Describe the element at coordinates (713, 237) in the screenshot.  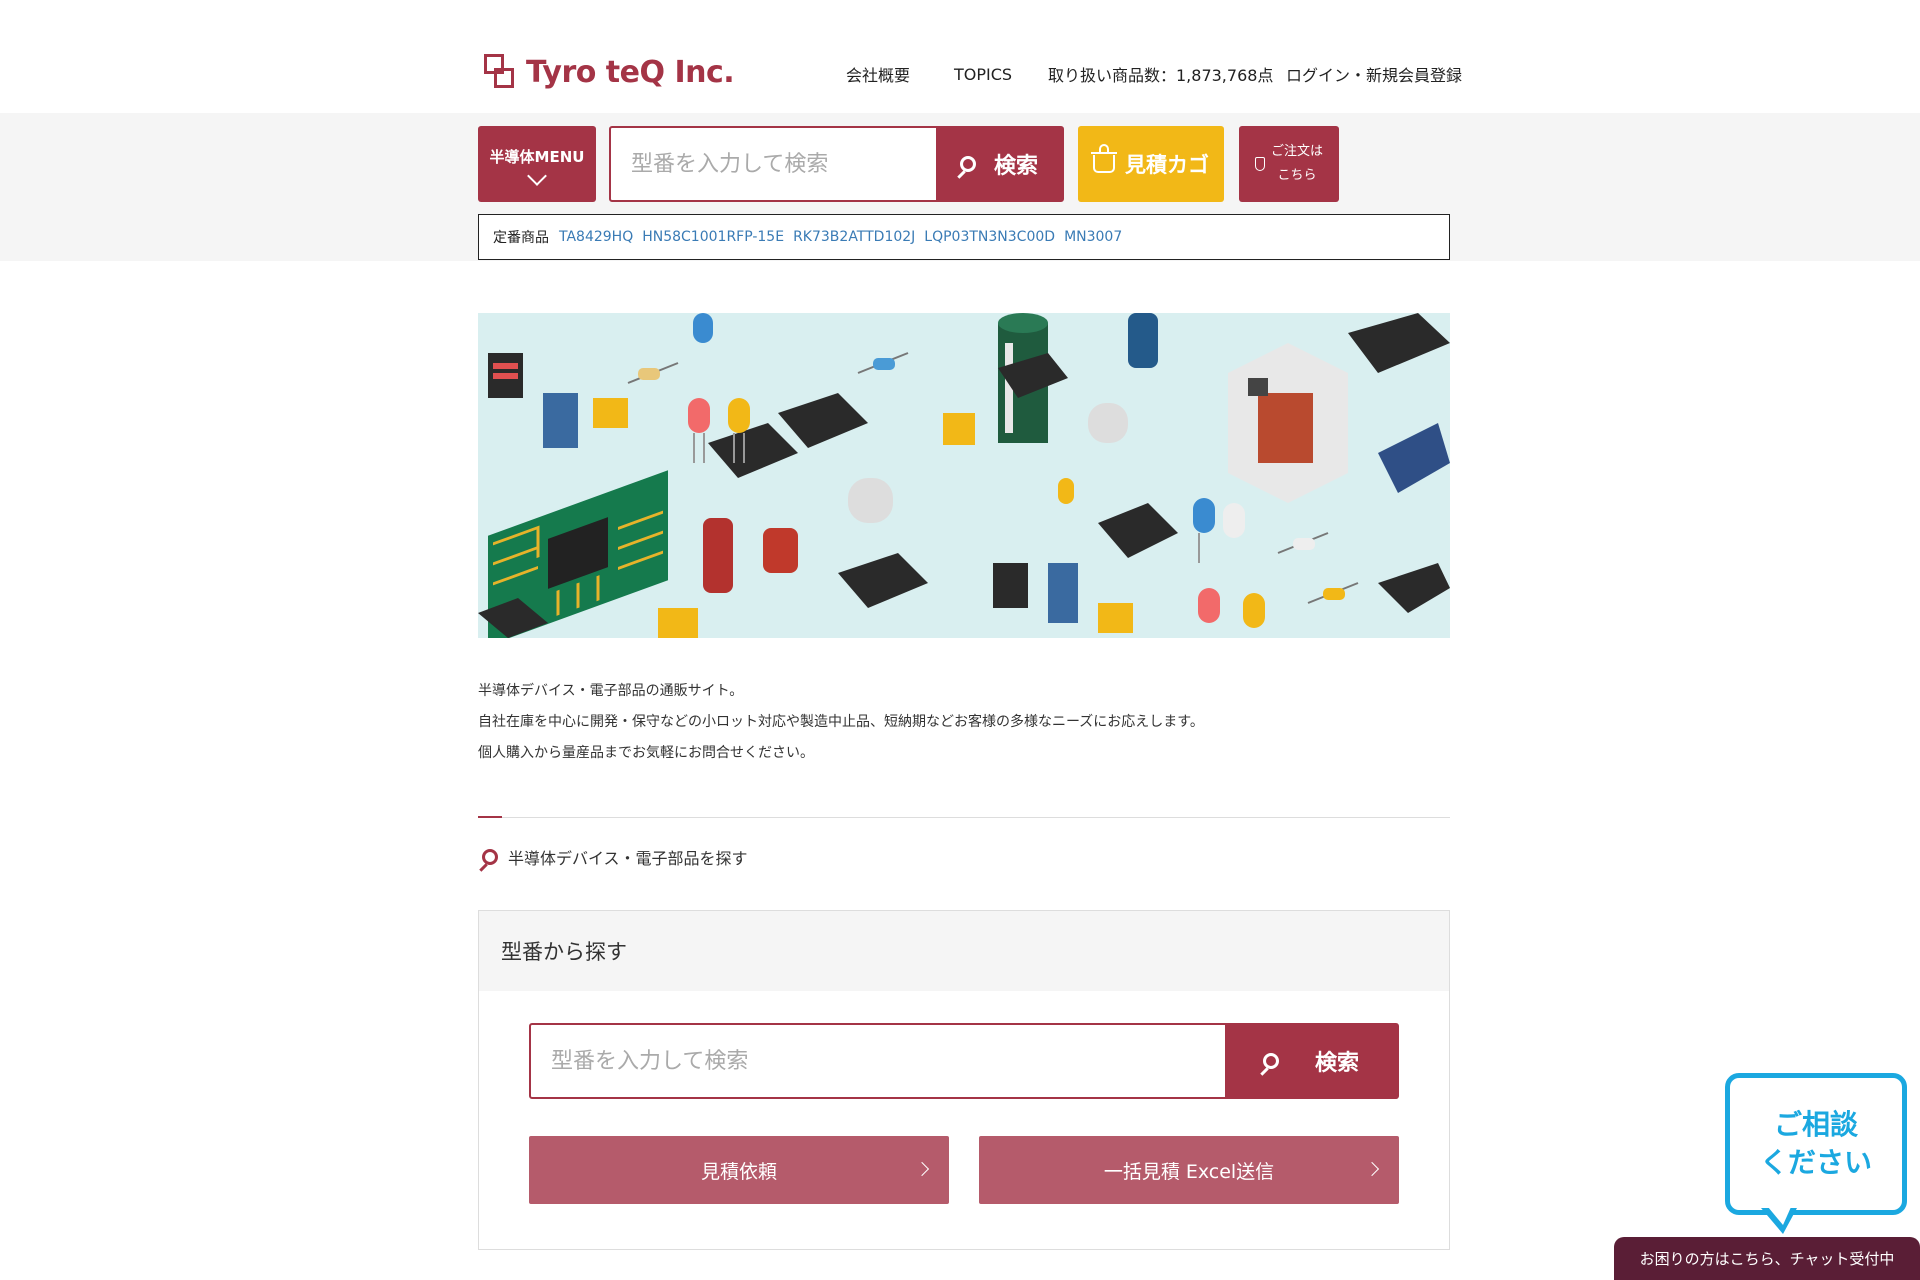
I see `popular-item: HN58C1001RFP-15E` at that location.